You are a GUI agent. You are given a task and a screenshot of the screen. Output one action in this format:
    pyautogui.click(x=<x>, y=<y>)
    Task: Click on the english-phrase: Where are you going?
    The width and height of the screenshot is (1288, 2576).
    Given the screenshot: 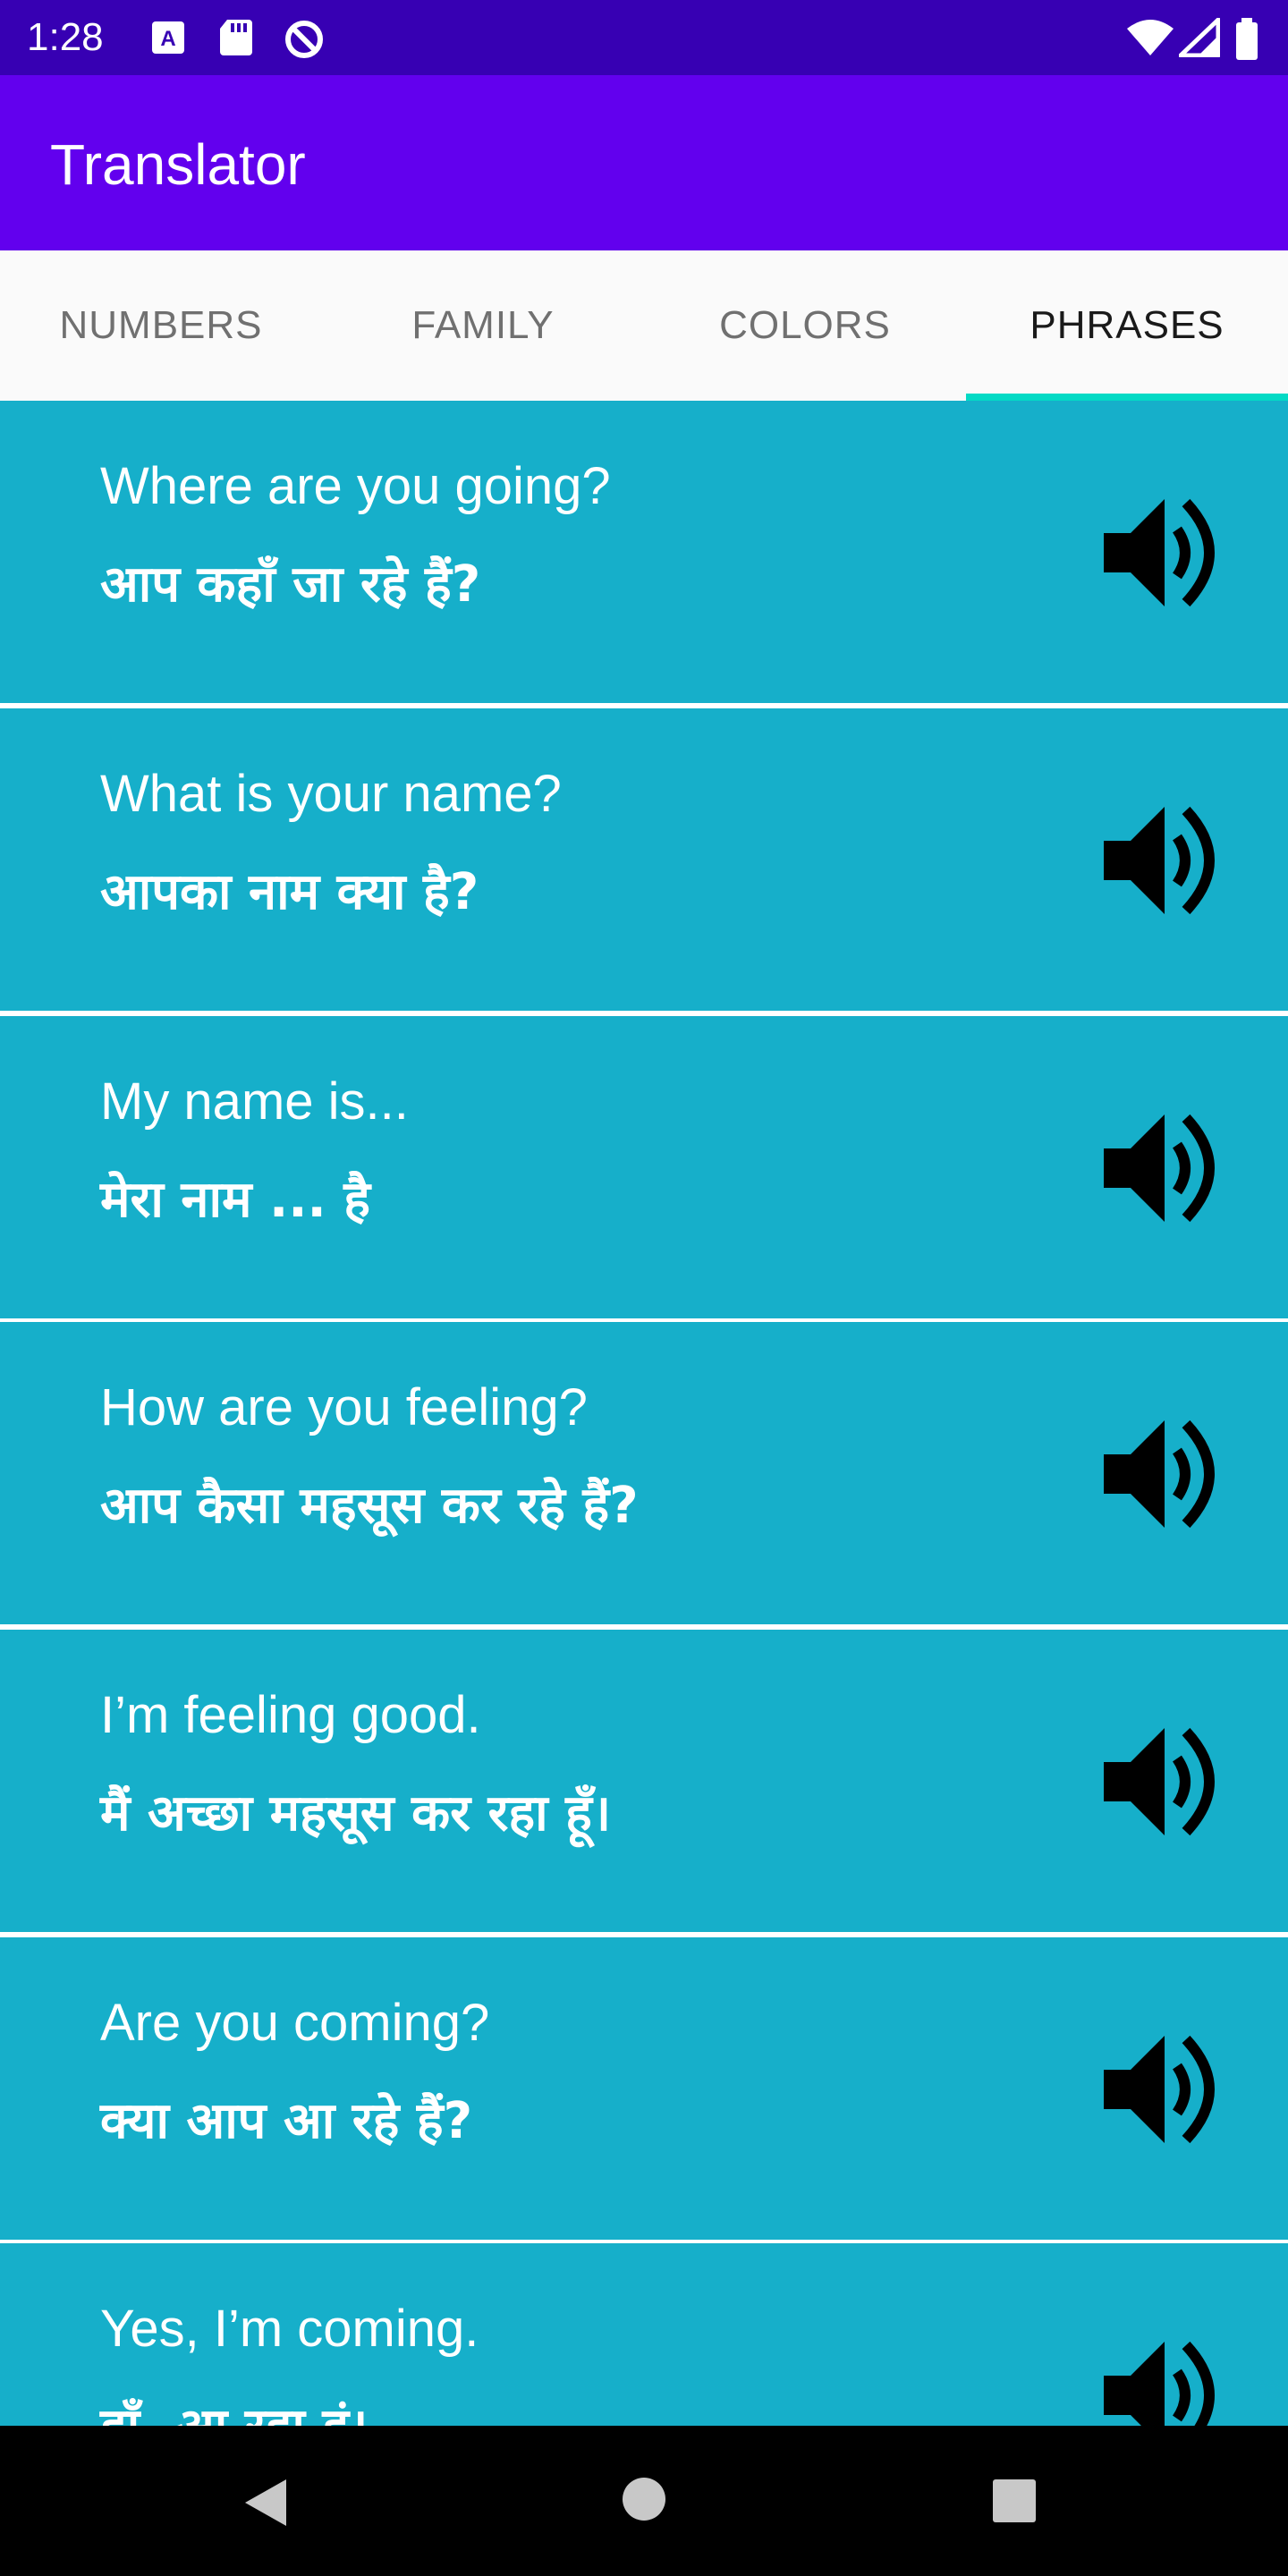 What is the action you would take?
    pyautogui.click(x=355, y=486)
    